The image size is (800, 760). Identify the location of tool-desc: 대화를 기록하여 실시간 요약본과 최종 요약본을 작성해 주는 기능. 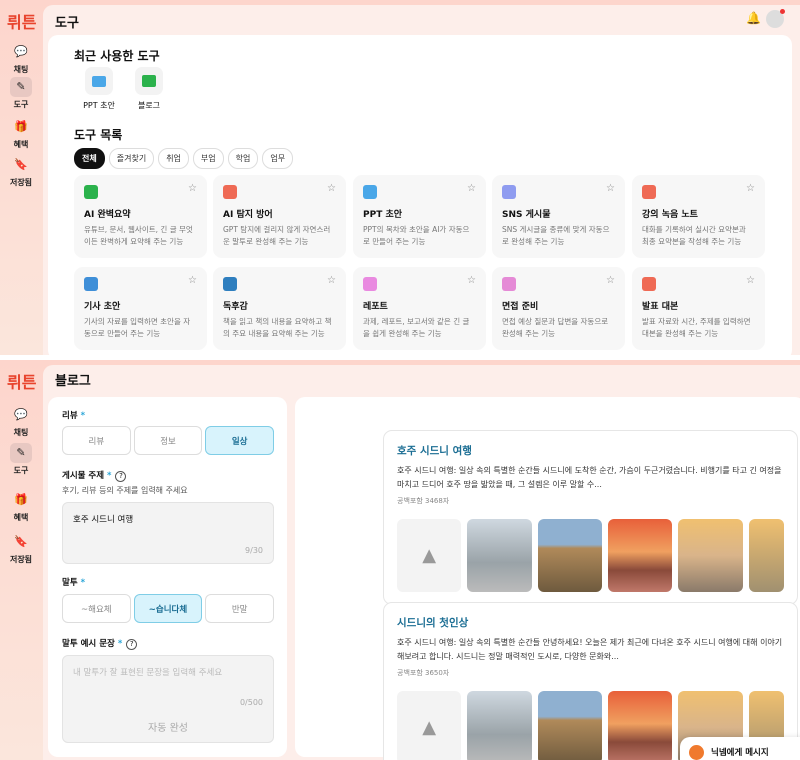
(694, 235).